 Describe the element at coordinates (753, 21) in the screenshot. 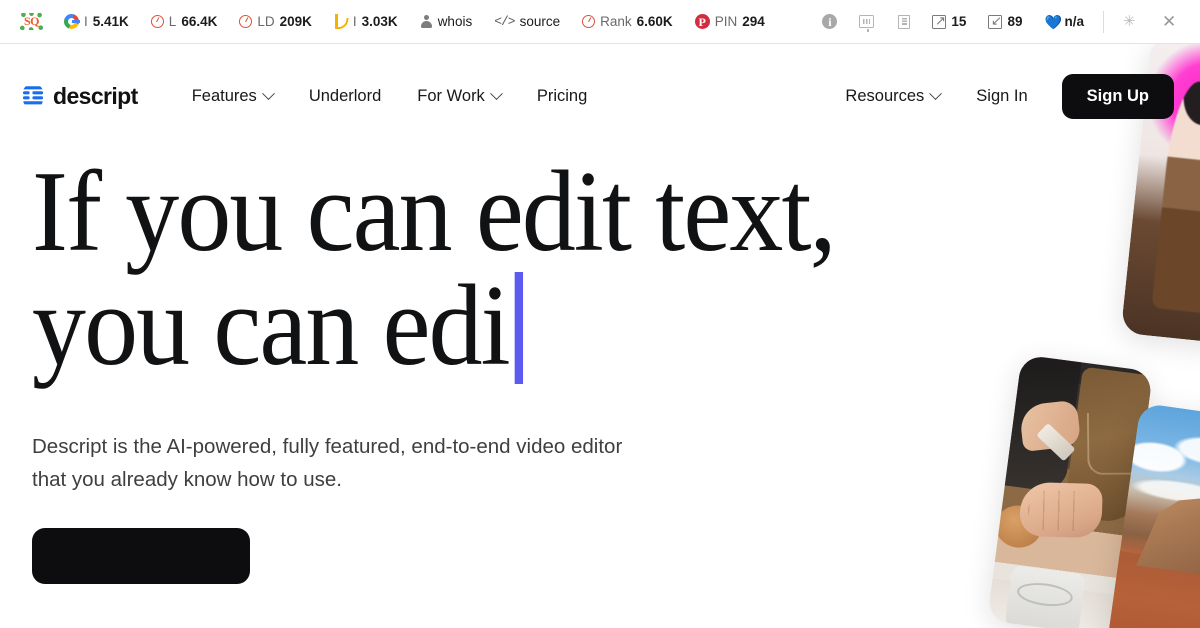

I see `metric-value: 294` at that location.